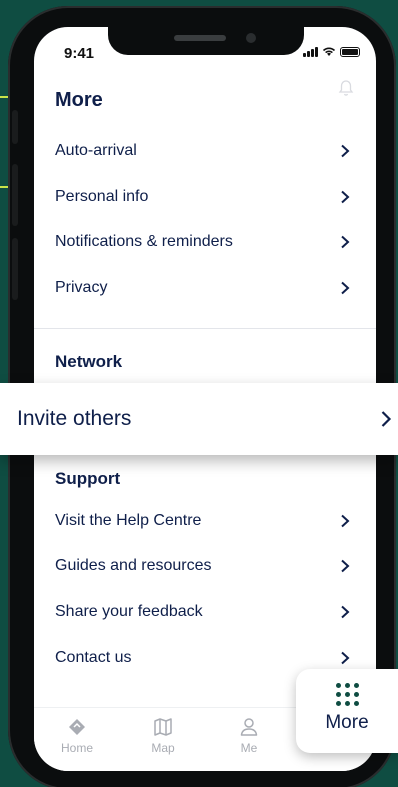 Image resolution: width=398 pixels, height=787 pixels. What do you see at coordinates (347, 694) in the screenshot?
I see `grid-dots-icon` at bounding box center [347, 694].